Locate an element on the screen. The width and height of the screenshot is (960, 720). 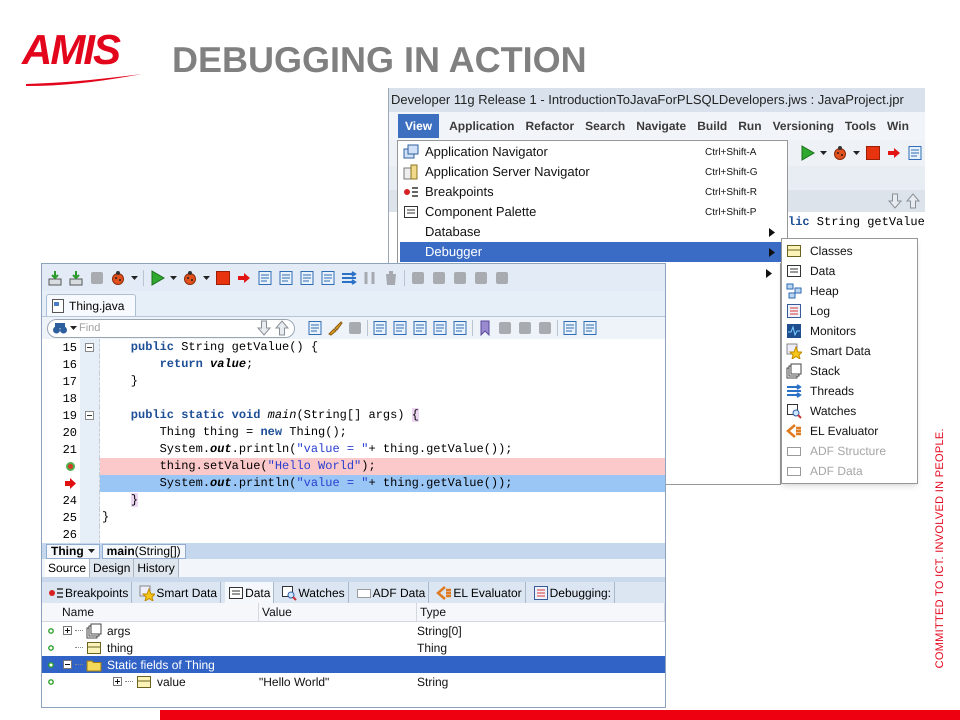
tree-row: args String[0] is located at coordinates (353, 630).